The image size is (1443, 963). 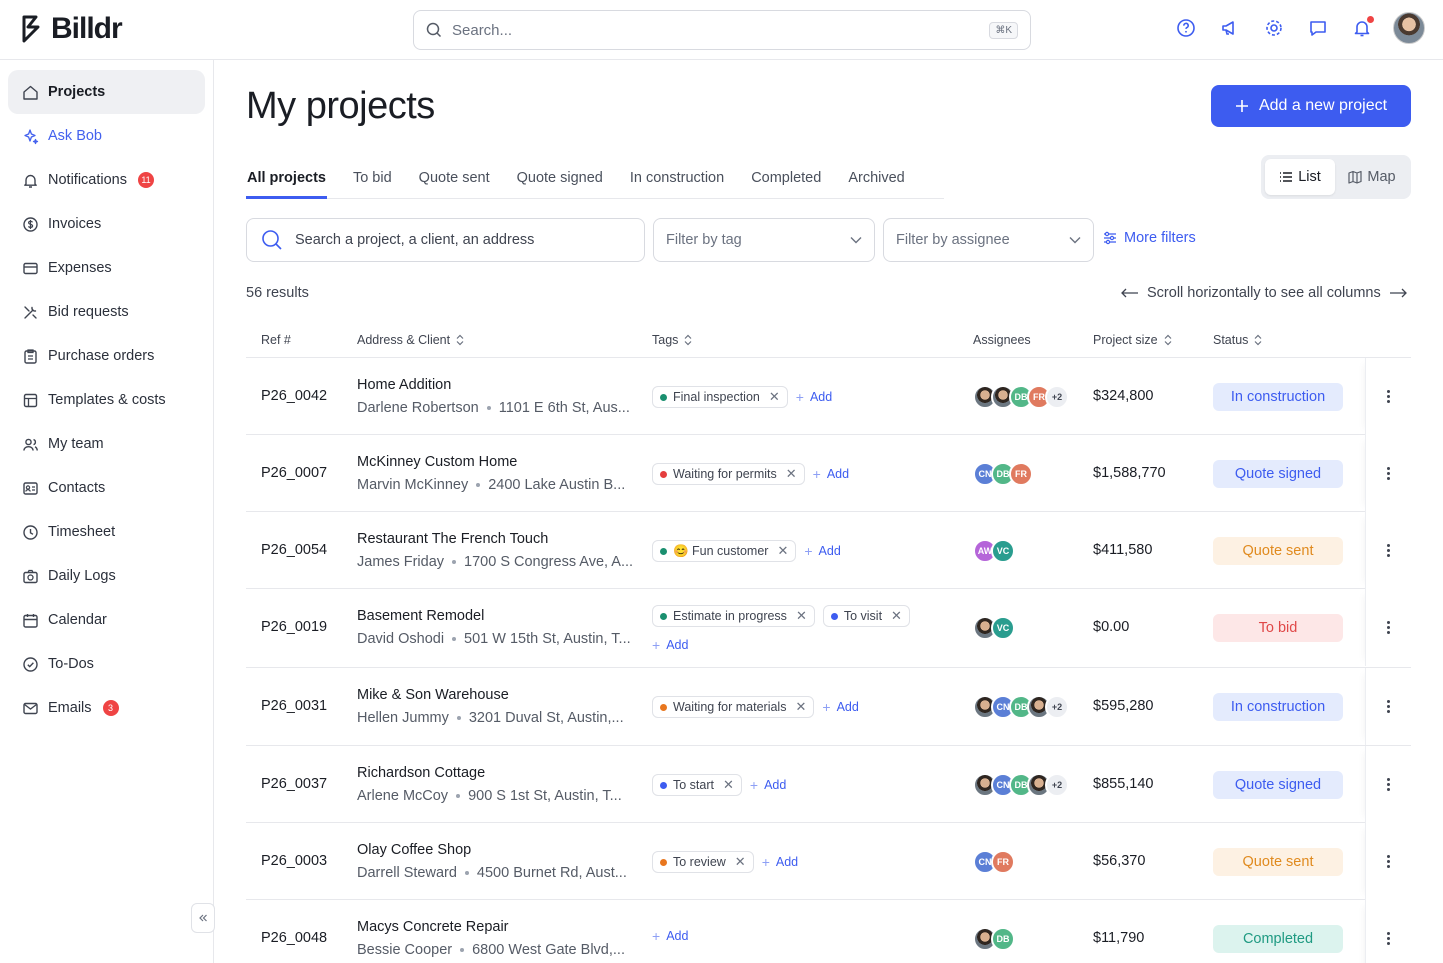 I want to click on col-tags-sort: Tags, so click(x=672, y=340).